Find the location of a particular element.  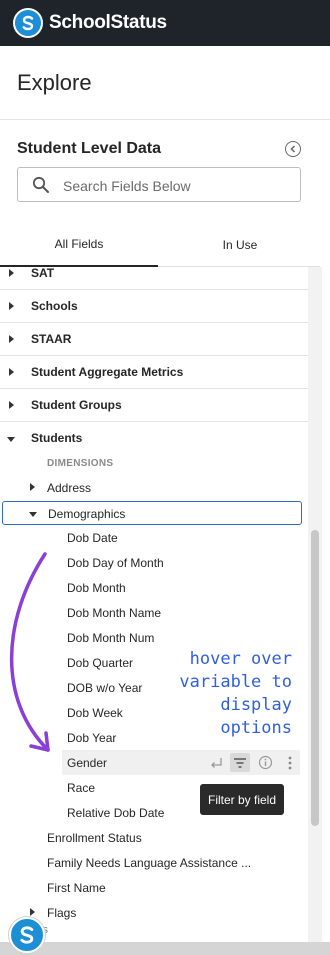

field-enrollment-status: Enrollment Status is located at coordinates (154, 837).